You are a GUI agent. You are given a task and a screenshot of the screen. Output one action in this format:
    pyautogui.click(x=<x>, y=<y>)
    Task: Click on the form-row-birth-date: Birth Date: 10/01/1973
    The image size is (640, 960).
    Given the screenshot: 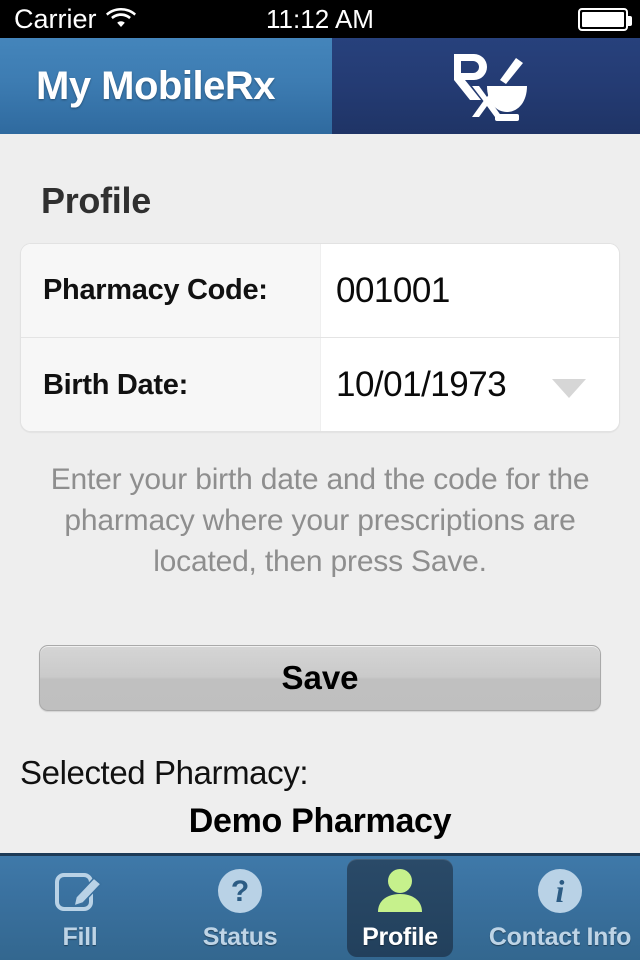 What is the action you would take?
    pyautogui.click(x=320, y=384)
    